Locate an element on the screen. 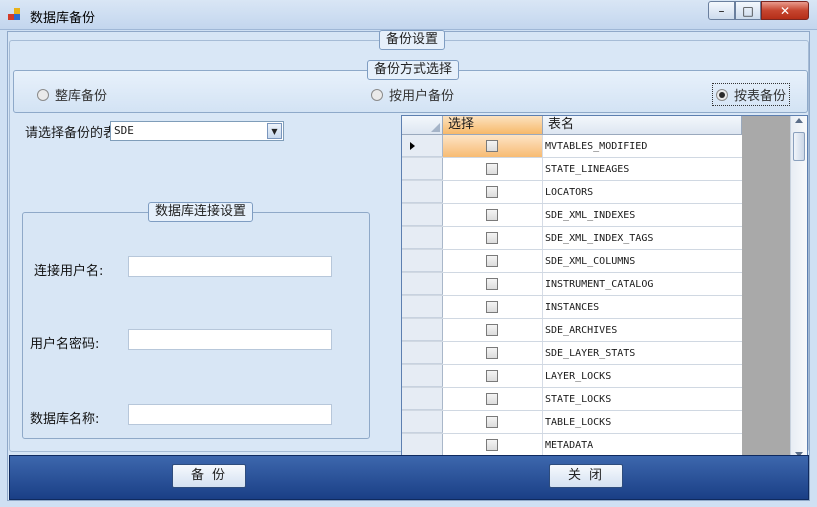 This screenshot has width=817, height=507. database-name-label: 数据库名称: is located at coordinates (65, 419).